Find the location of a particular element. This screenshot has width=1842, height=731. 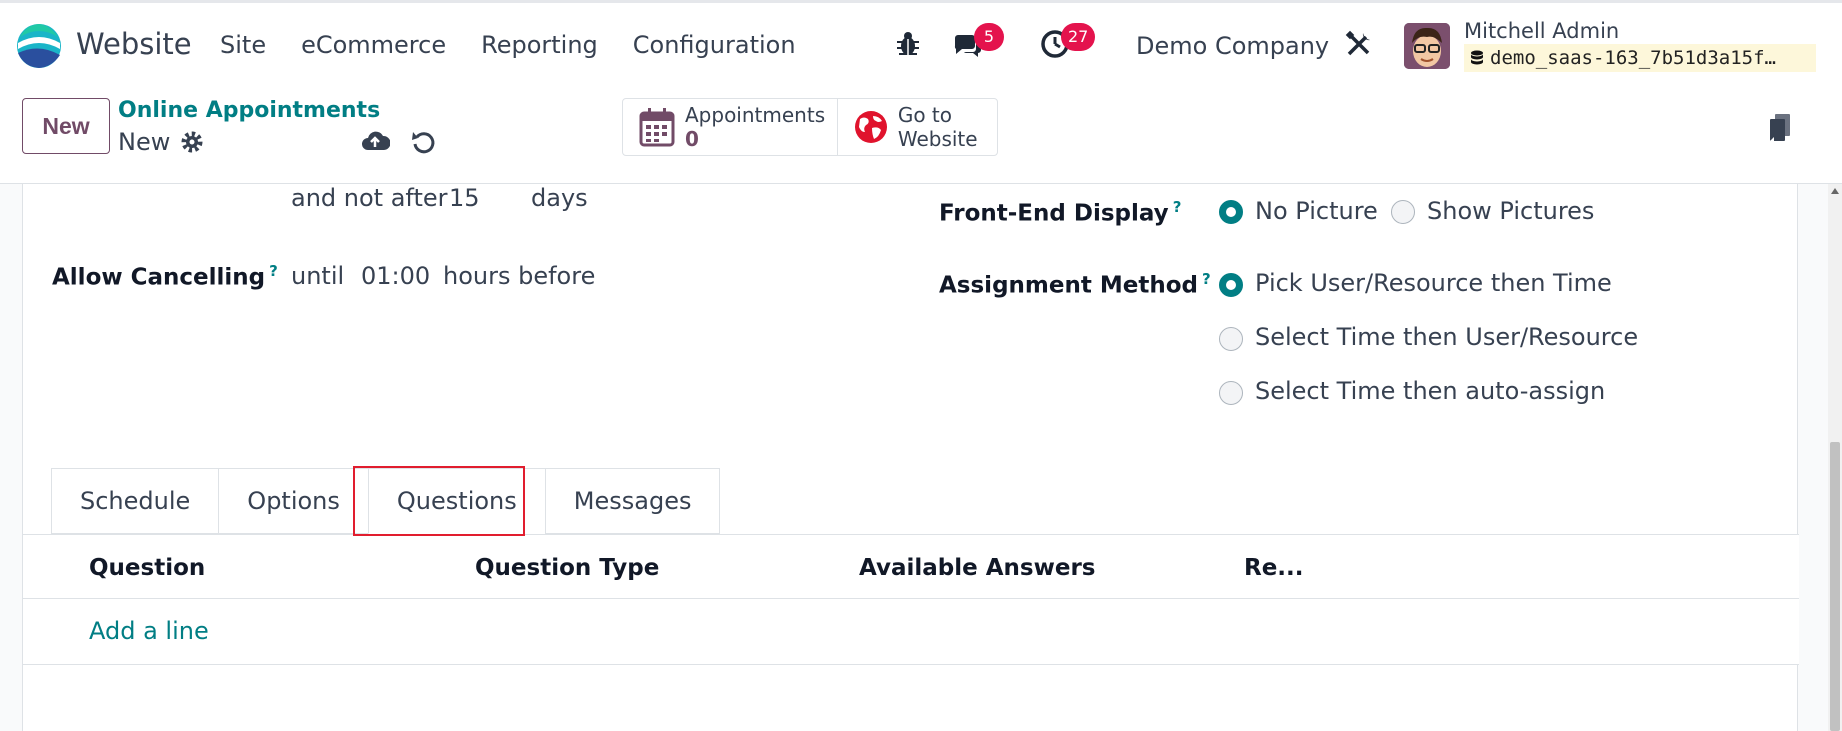

scrollbar-thumb is located at coordinates (1835, 586).